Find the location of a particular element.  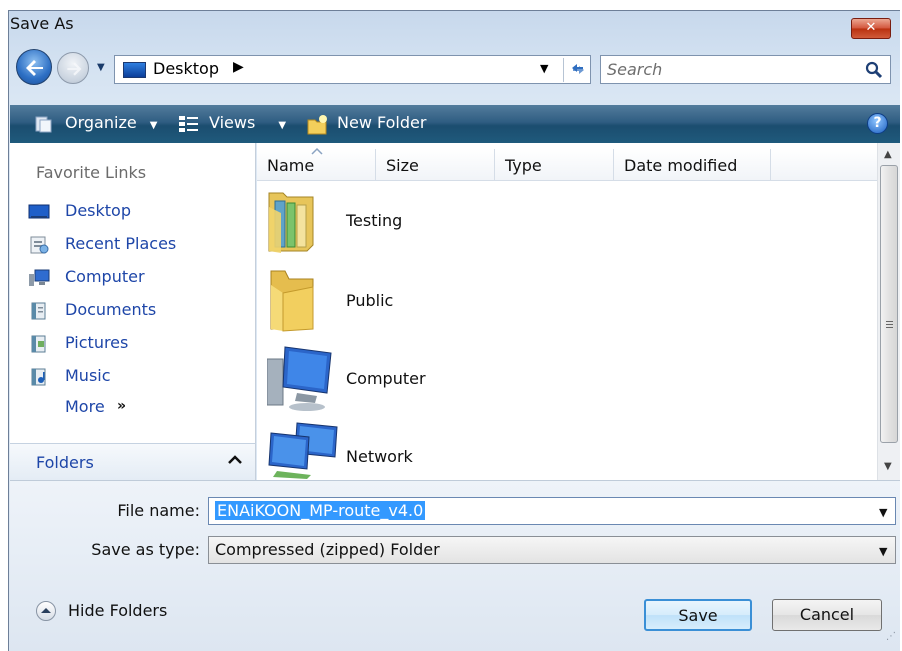

file-name-label: File name: is located at coordinates (158, 510).